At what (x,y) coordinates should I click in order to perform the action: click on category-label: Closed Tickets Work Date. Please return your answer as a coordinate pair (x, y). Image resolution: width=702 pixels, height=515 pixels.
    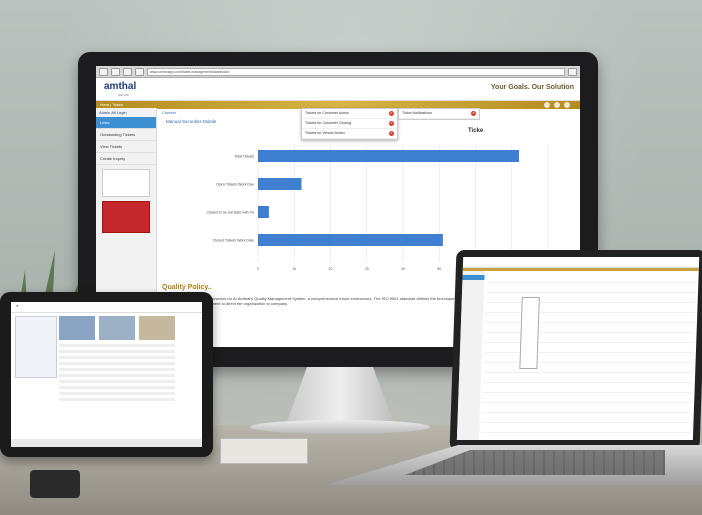
    Looking at the image, I should click on (233, 241).